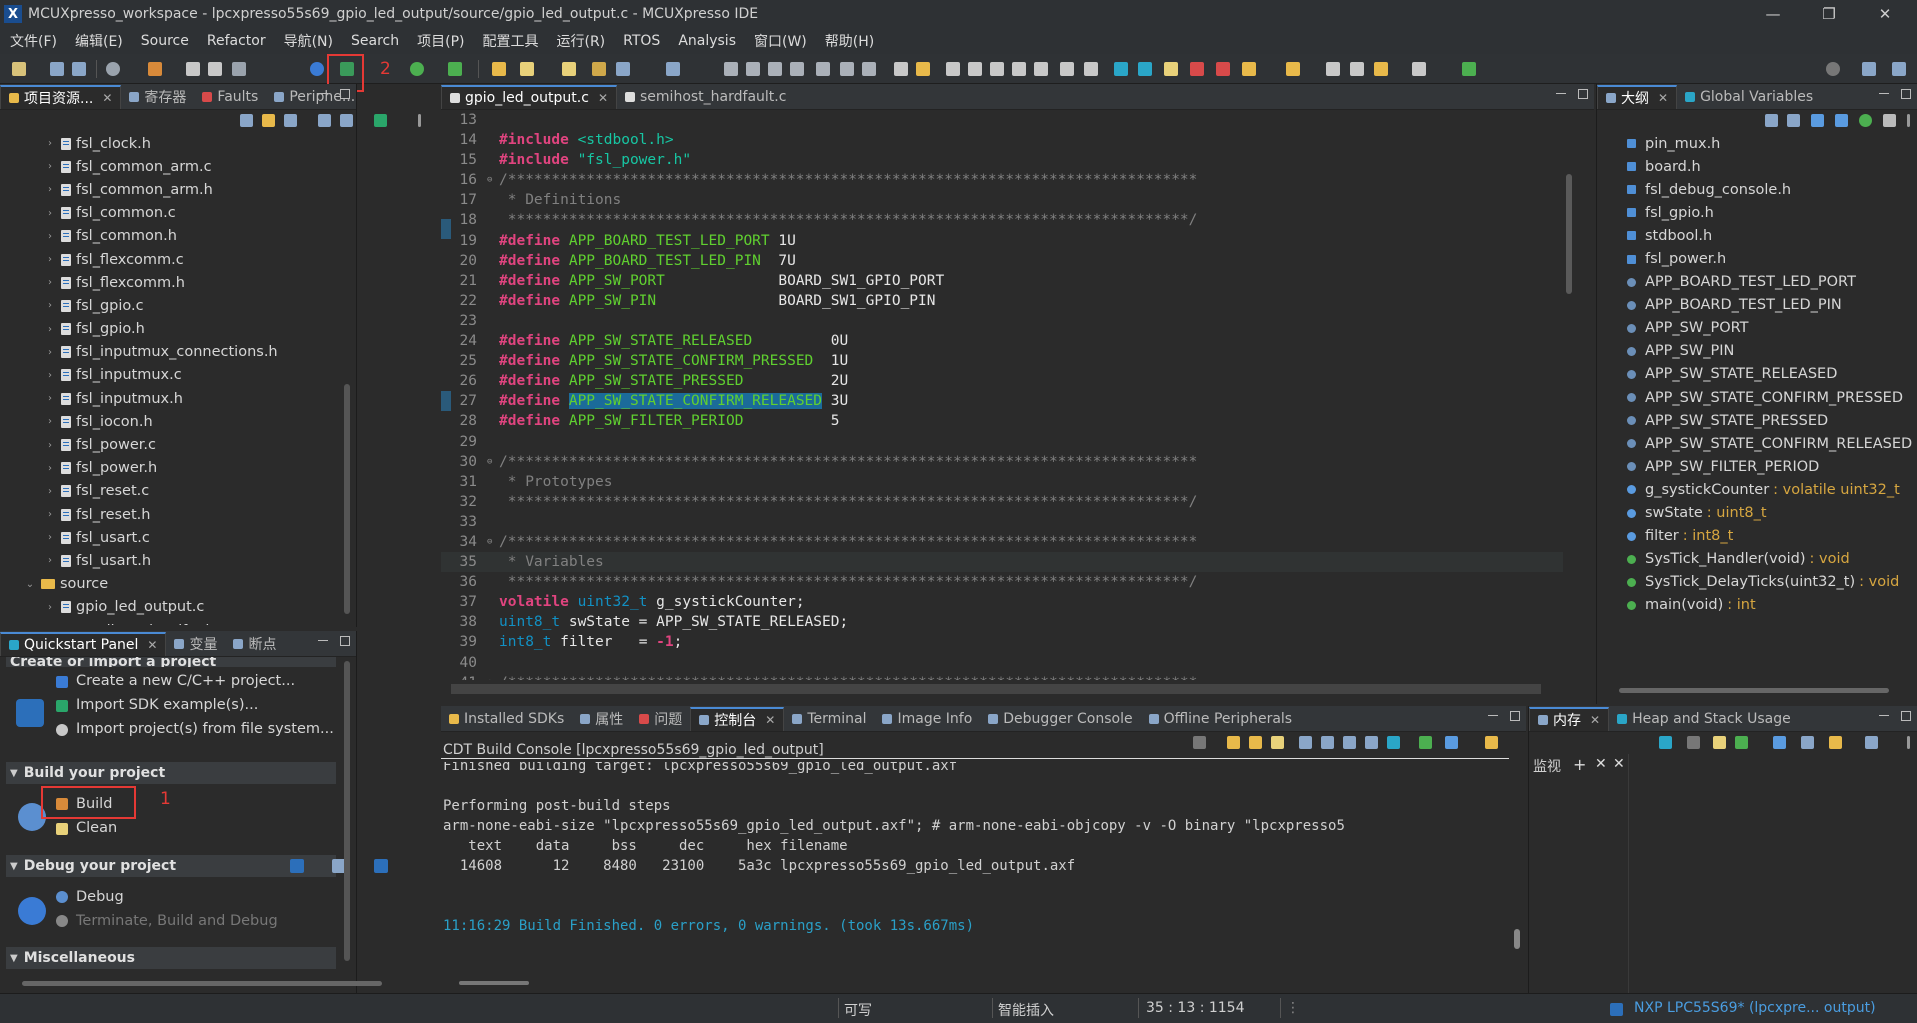 The image size is (1917, 1023). What do you see at coordinates (171, 773) in the screenshot?
I see `build-section-header: ▼ Build your project` at bounding box center [171, 773].